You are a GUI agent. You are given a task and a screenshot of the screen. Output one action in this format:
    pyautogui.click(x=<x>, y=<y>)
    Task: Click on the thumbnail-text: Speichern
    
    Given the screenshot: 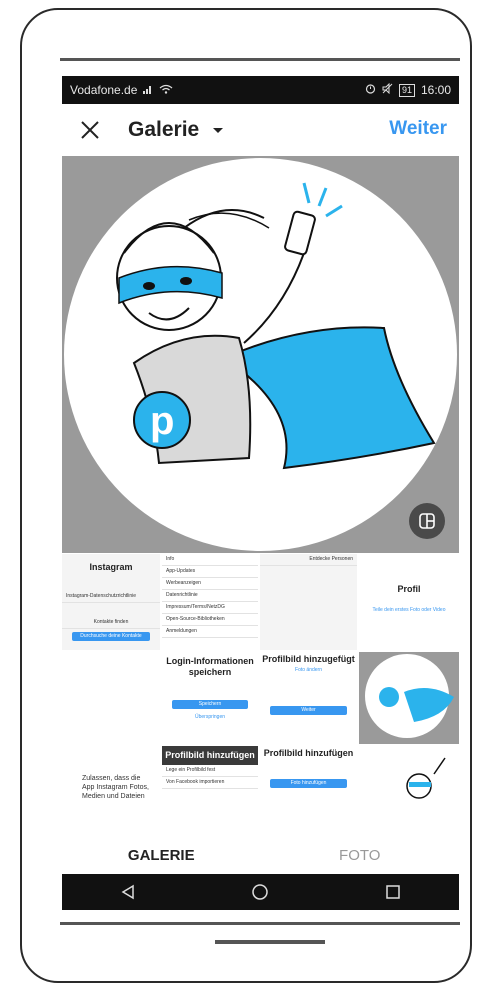 What is the action you would take?
    pyautogui.click(x=210, y=704)
    